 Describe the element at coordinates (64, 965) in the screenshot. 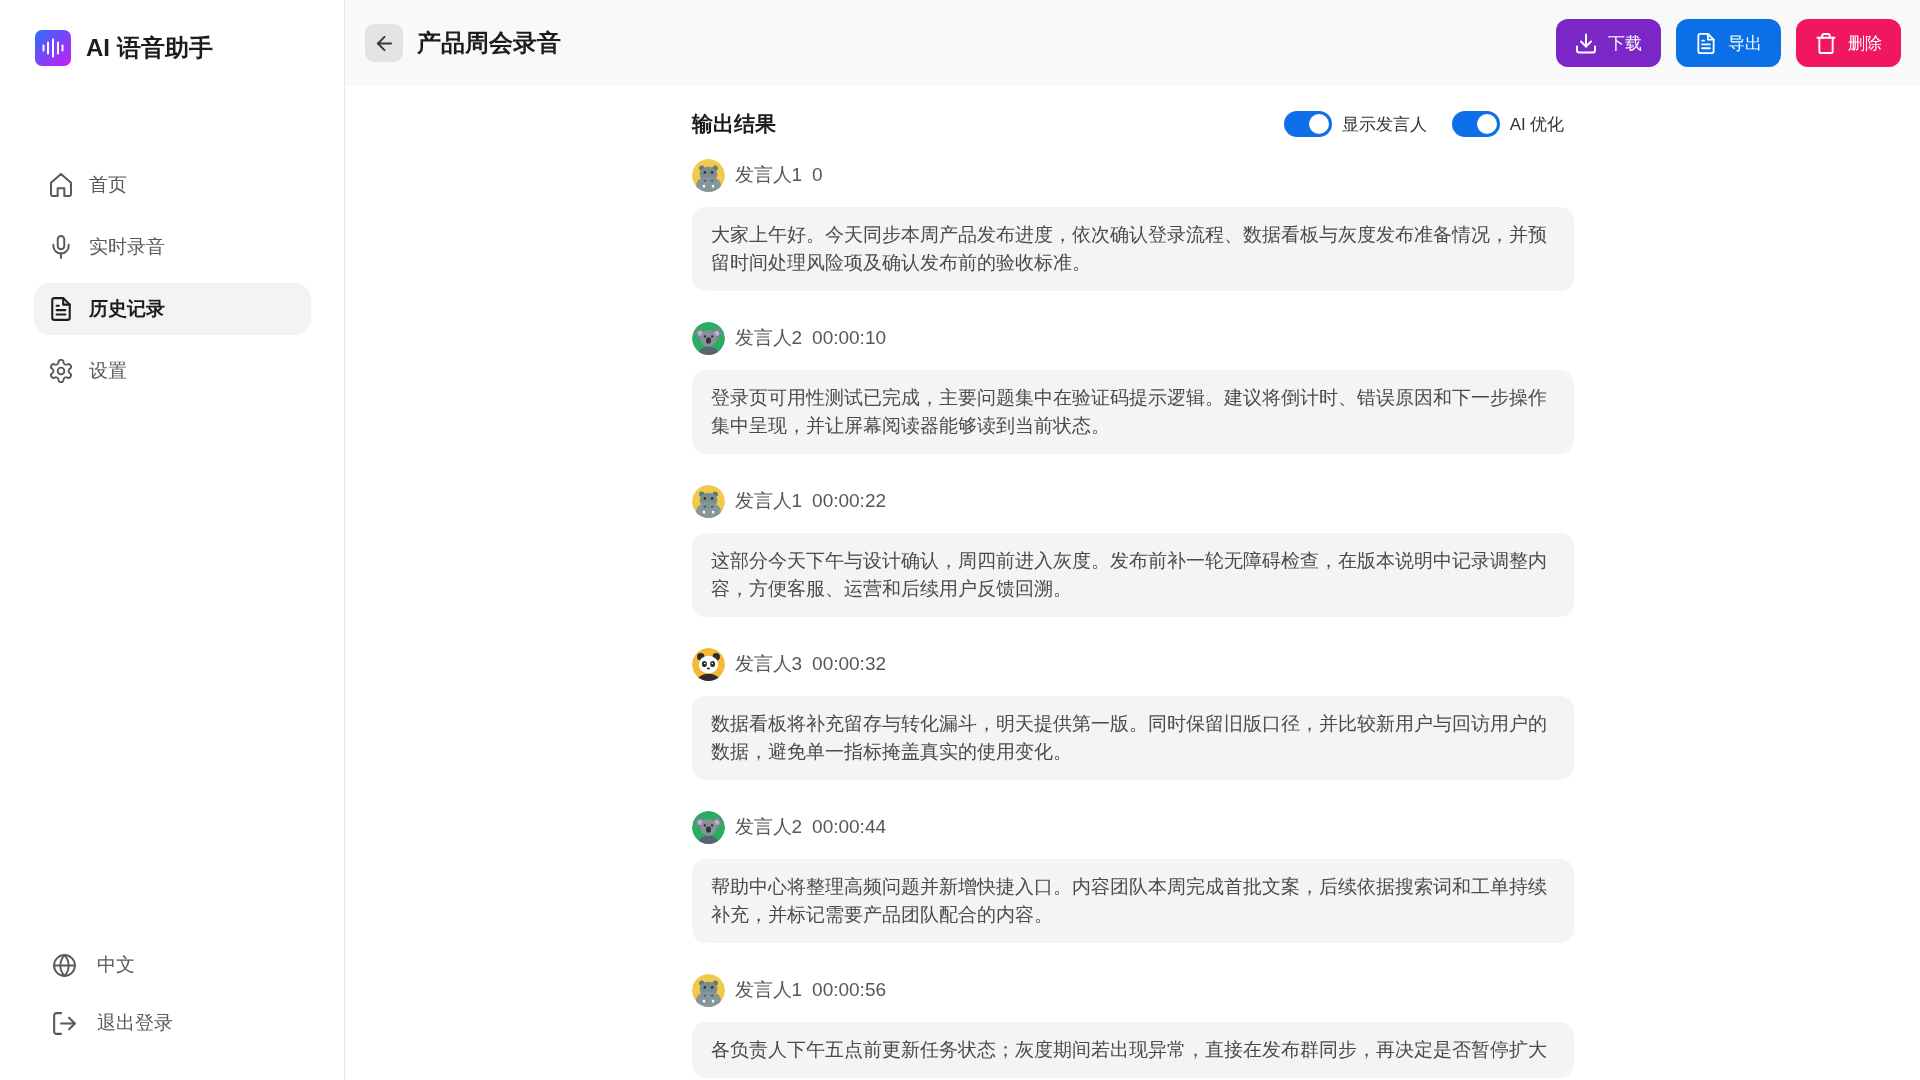

I see `globe-icon` at that location.